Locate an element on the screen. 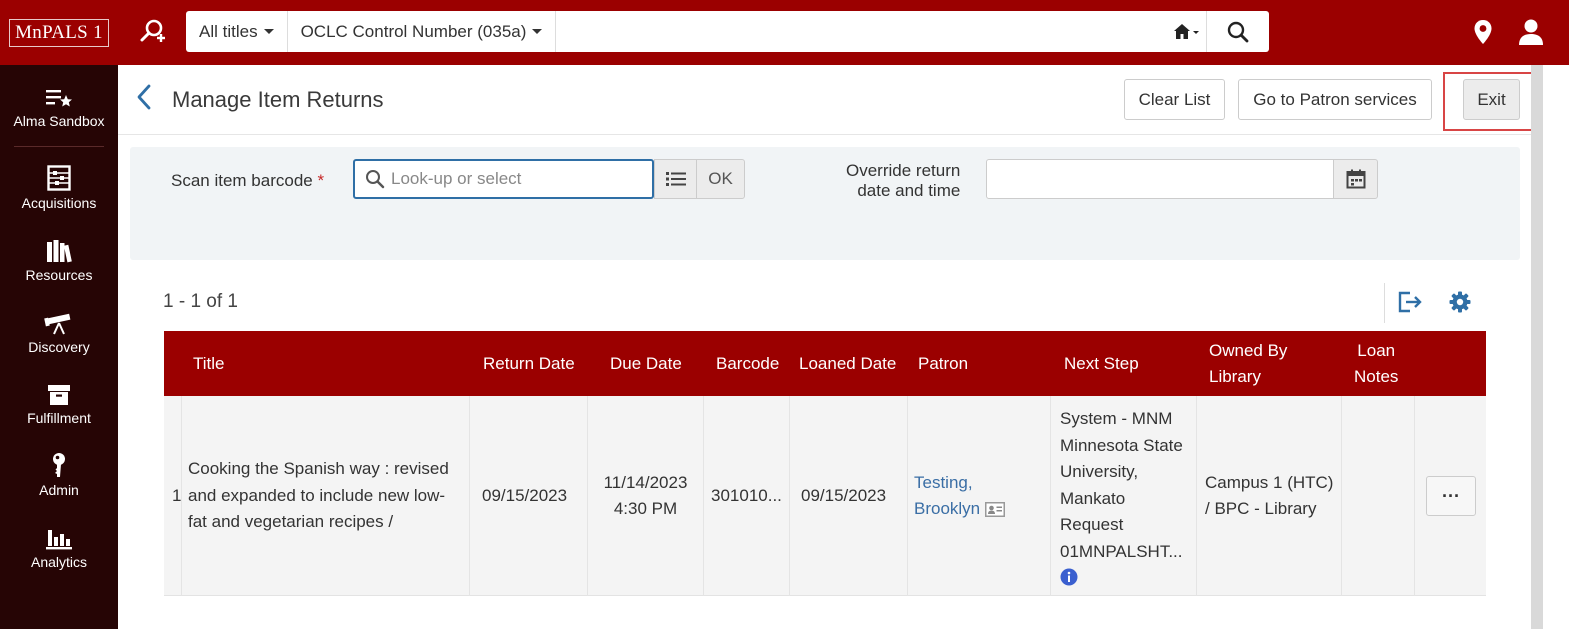 The width and height of the screenshot is (1569, 629). advanced-search-icon is located at coordinates (152, 30).